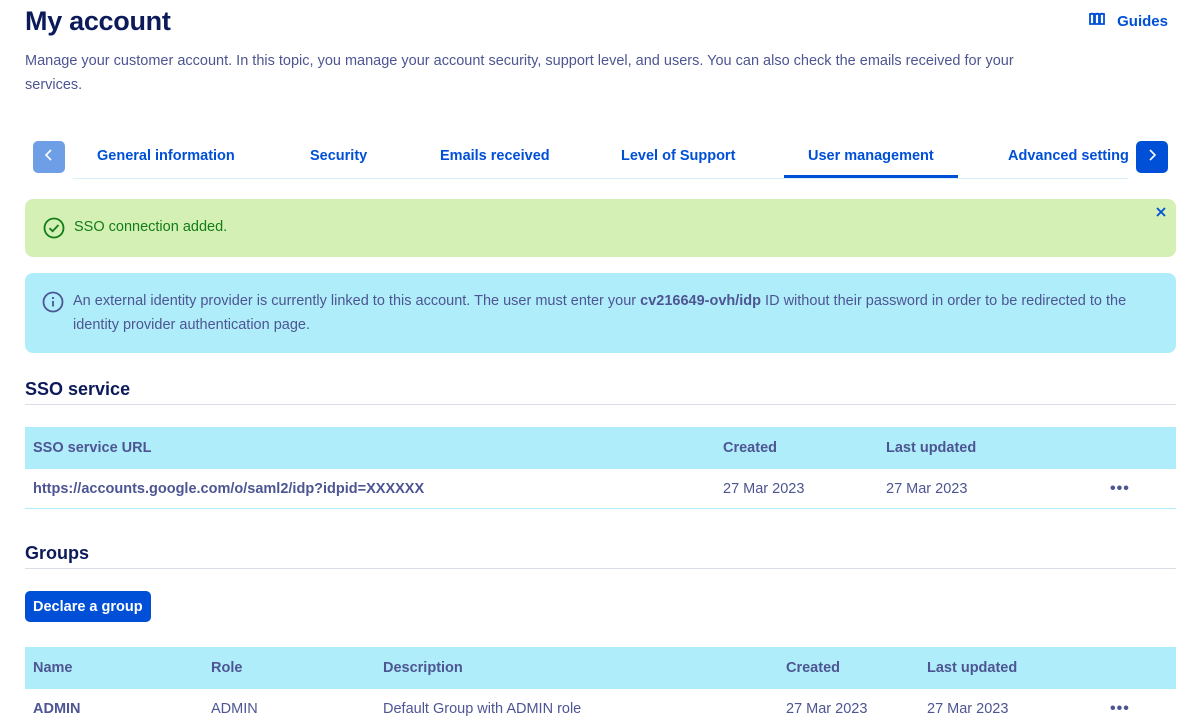 The image size is (1191, 724). What do you see at coordinates (871, 163) in the screenshot?
I see `tab-user-management: User management` at bounding box center [871, 163].